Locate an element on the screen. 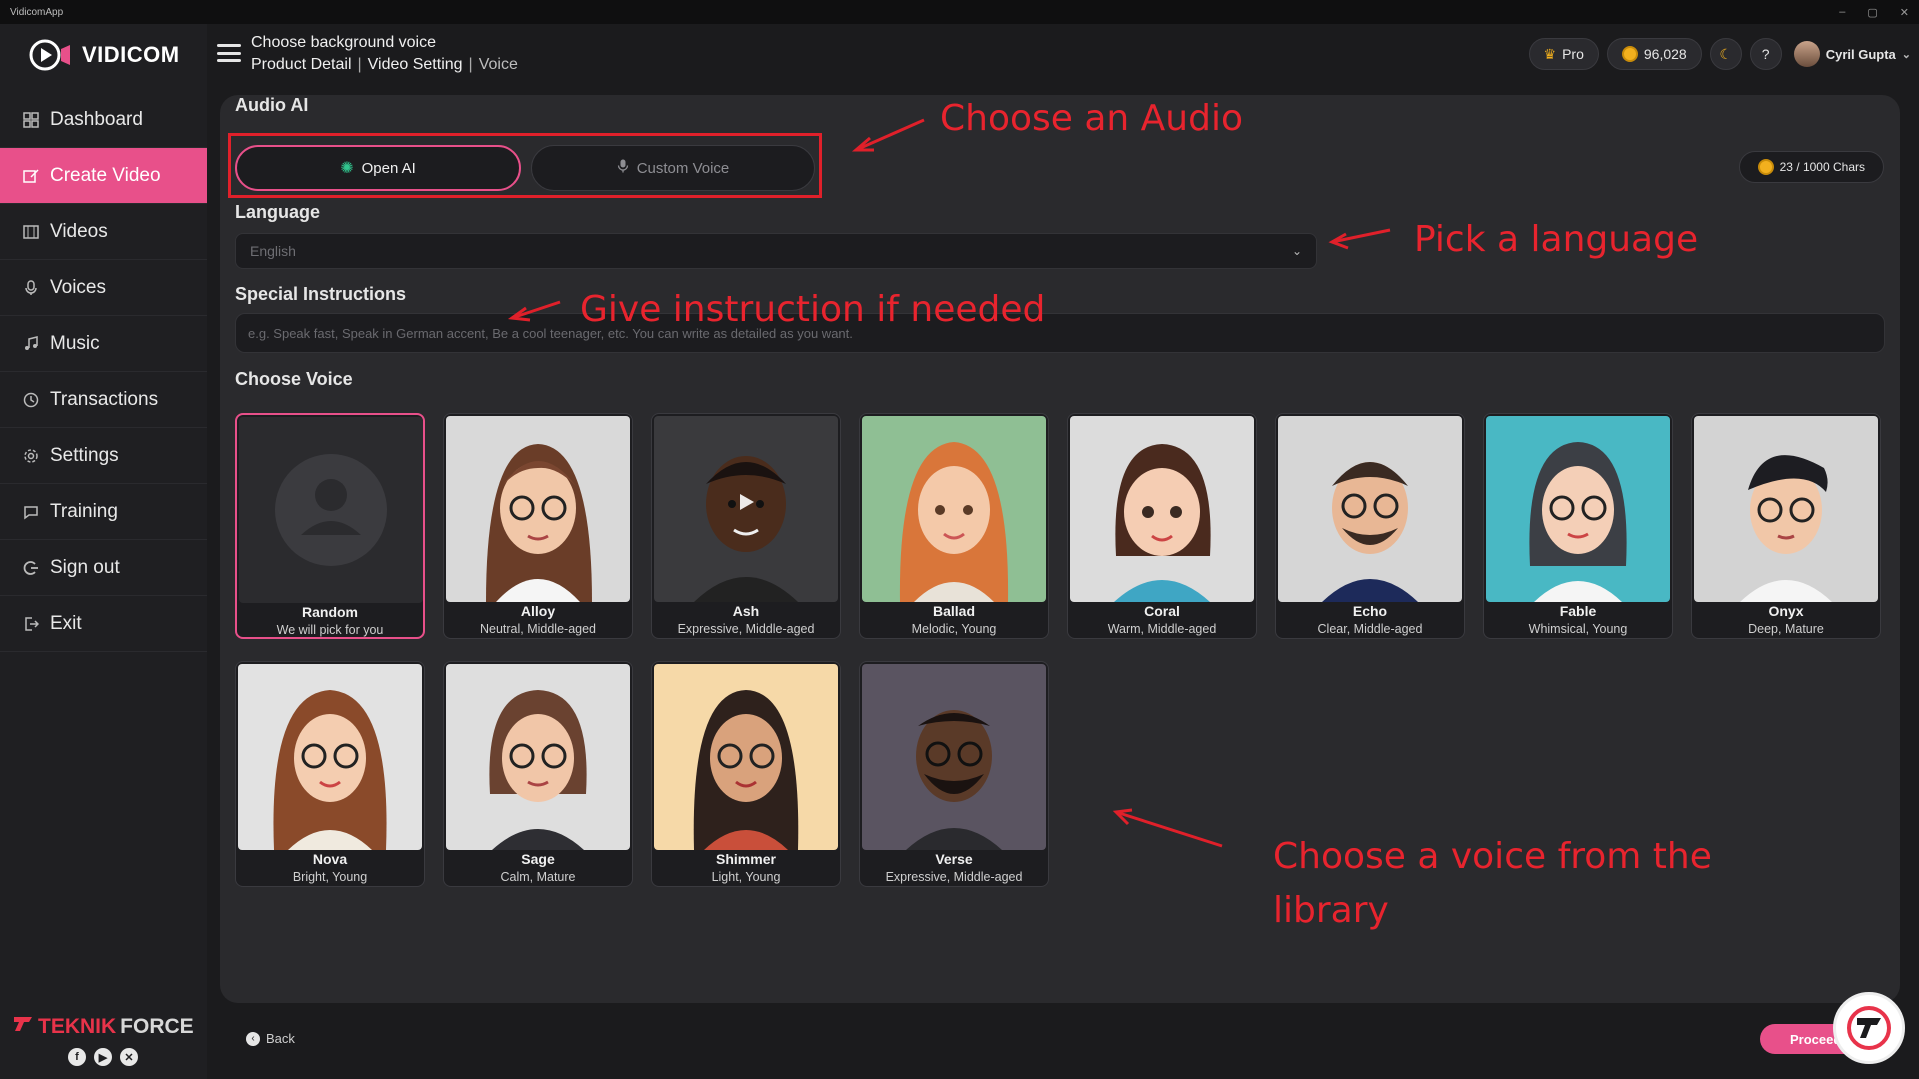 This screenshot has width=1919, height=1079. edit-icon is located at coordinates (31, 176).